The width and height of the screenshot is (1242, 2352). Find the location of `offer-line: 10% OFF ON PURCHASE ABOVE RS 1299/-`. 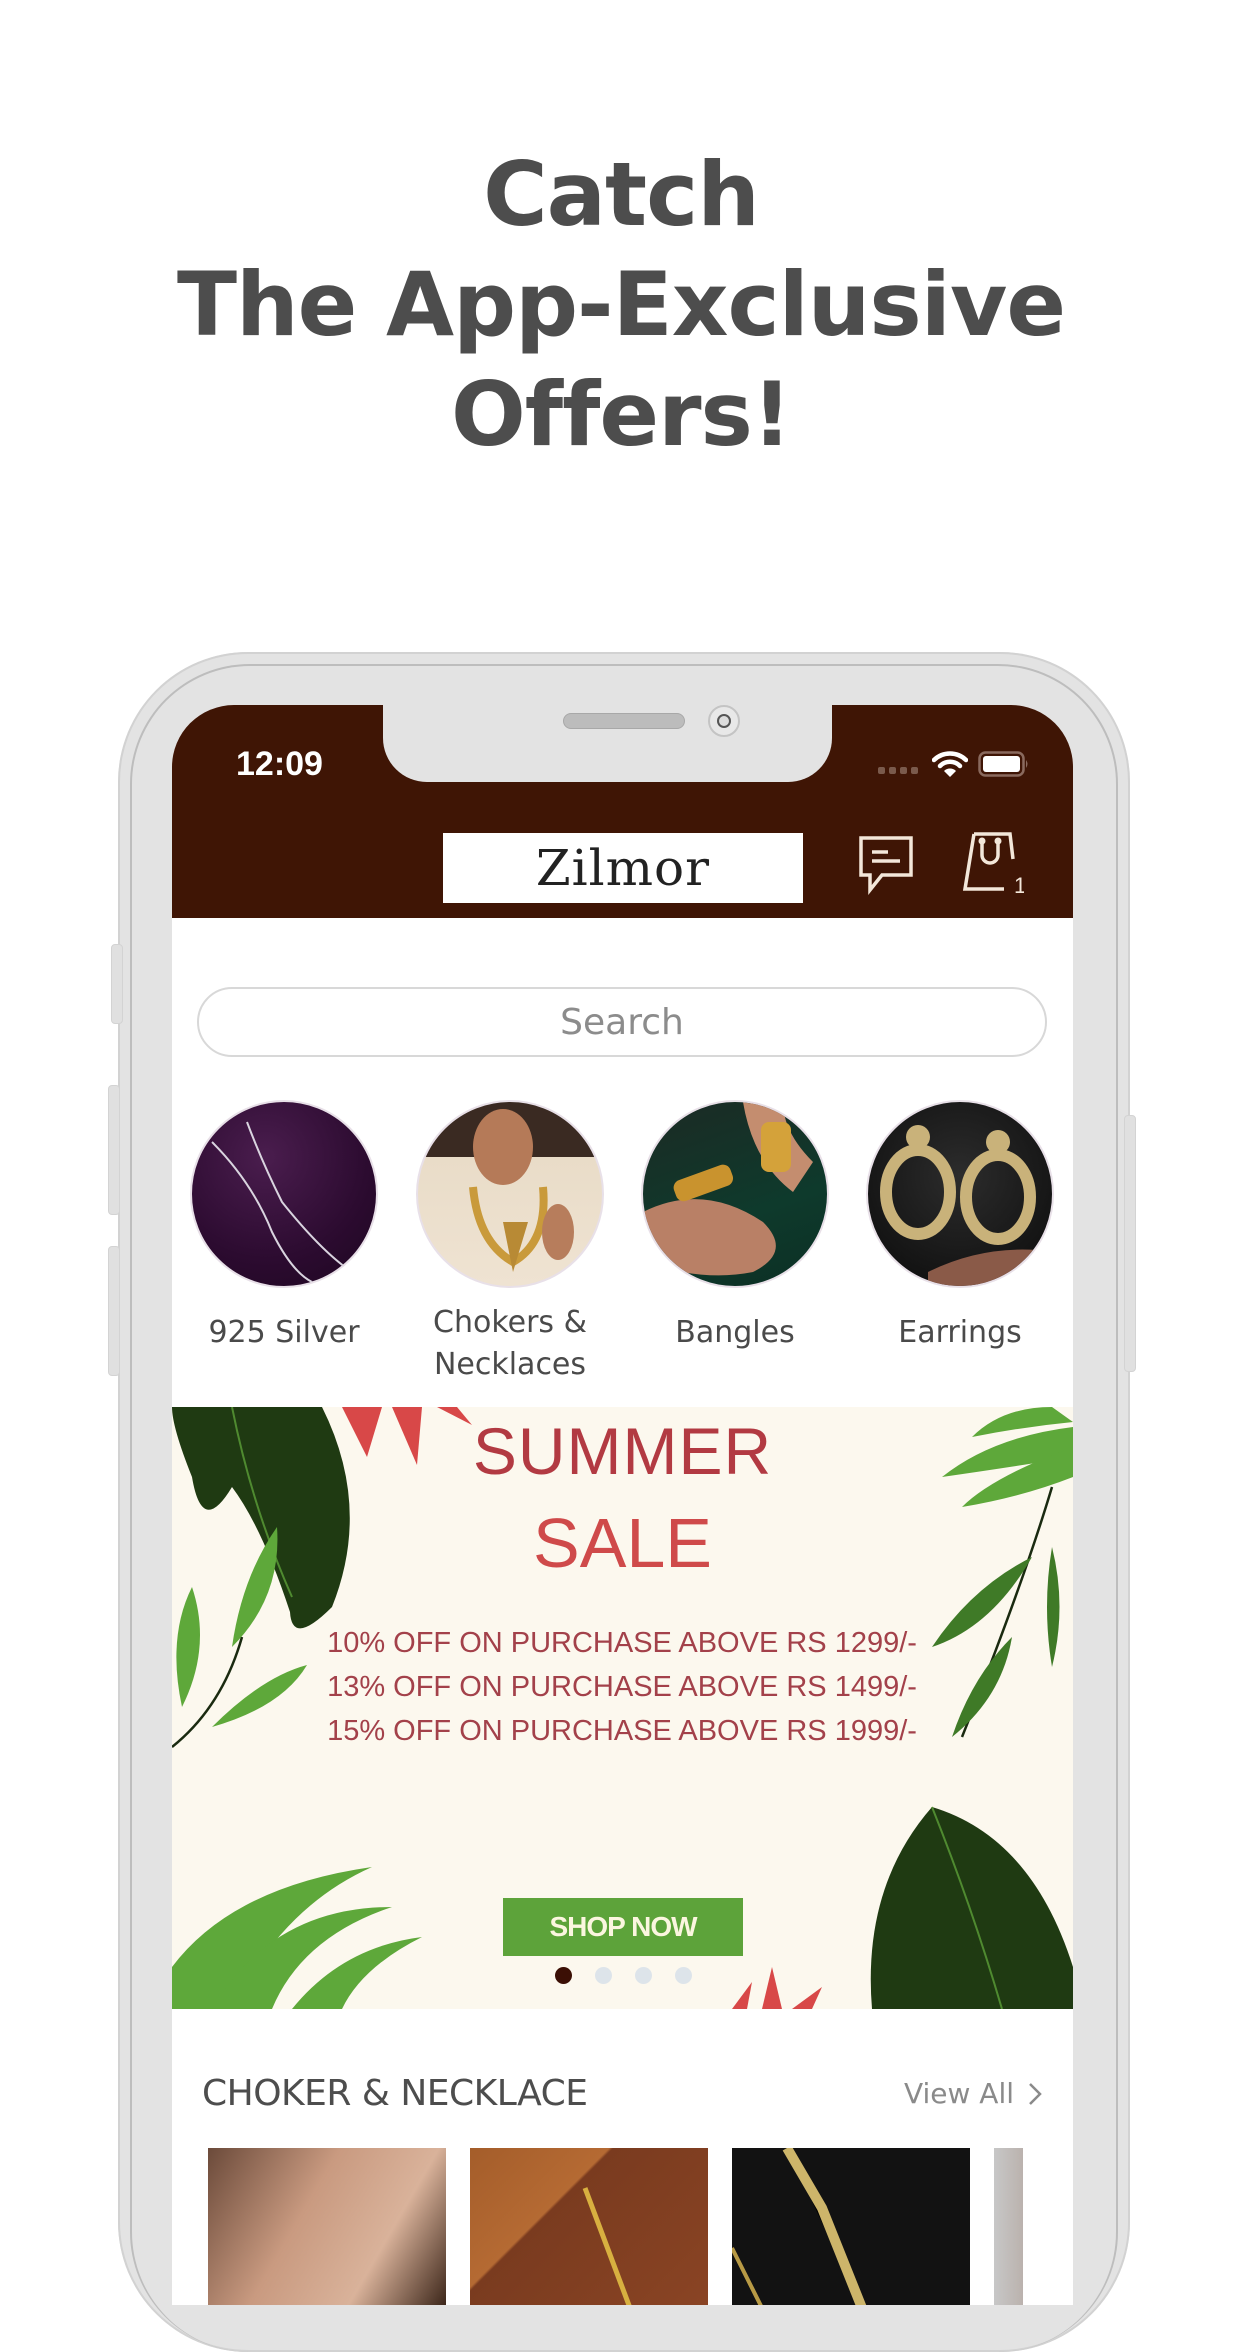

offer-line: 10% OFF ON PURCHASE ABOVE RS 1299/- is located at coordinates (622, 1643).